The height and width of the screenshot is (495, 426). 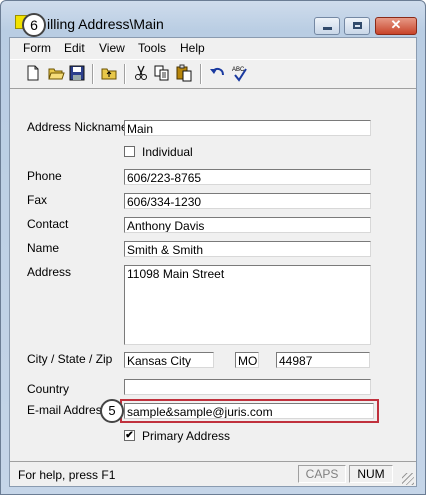 What do you see at coordinates (213, 19) in the screenshot?
I see `title-bar: 6 illing Address\Main ✕` at bounding box center [213, 19].